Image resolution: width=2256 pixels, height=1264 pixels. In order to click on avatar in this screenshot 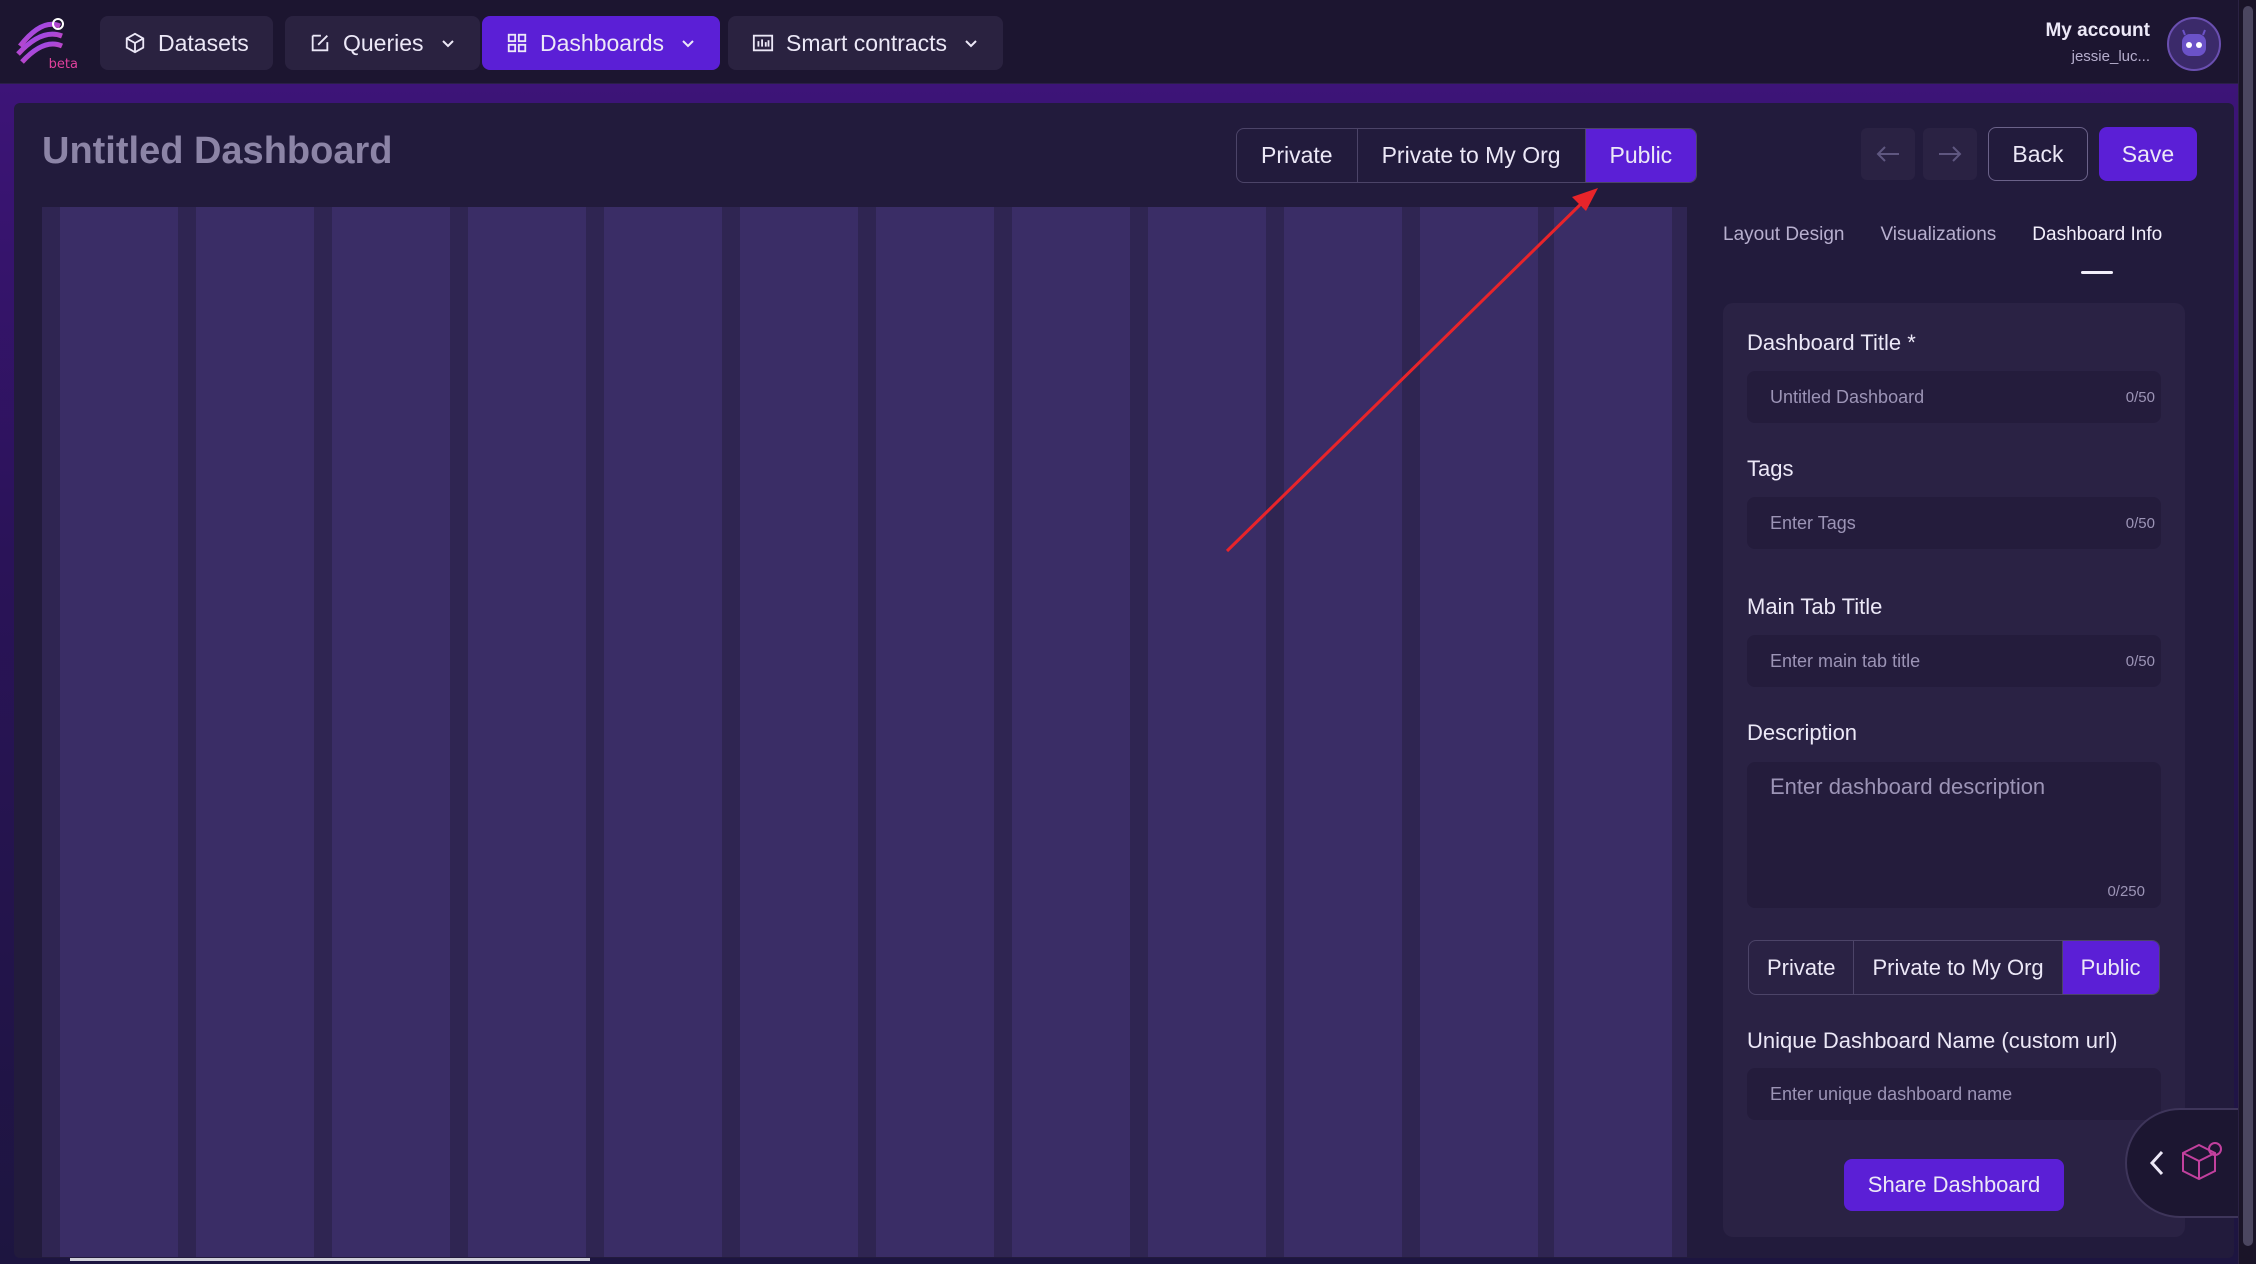, I will do `click(2194, 44)`.